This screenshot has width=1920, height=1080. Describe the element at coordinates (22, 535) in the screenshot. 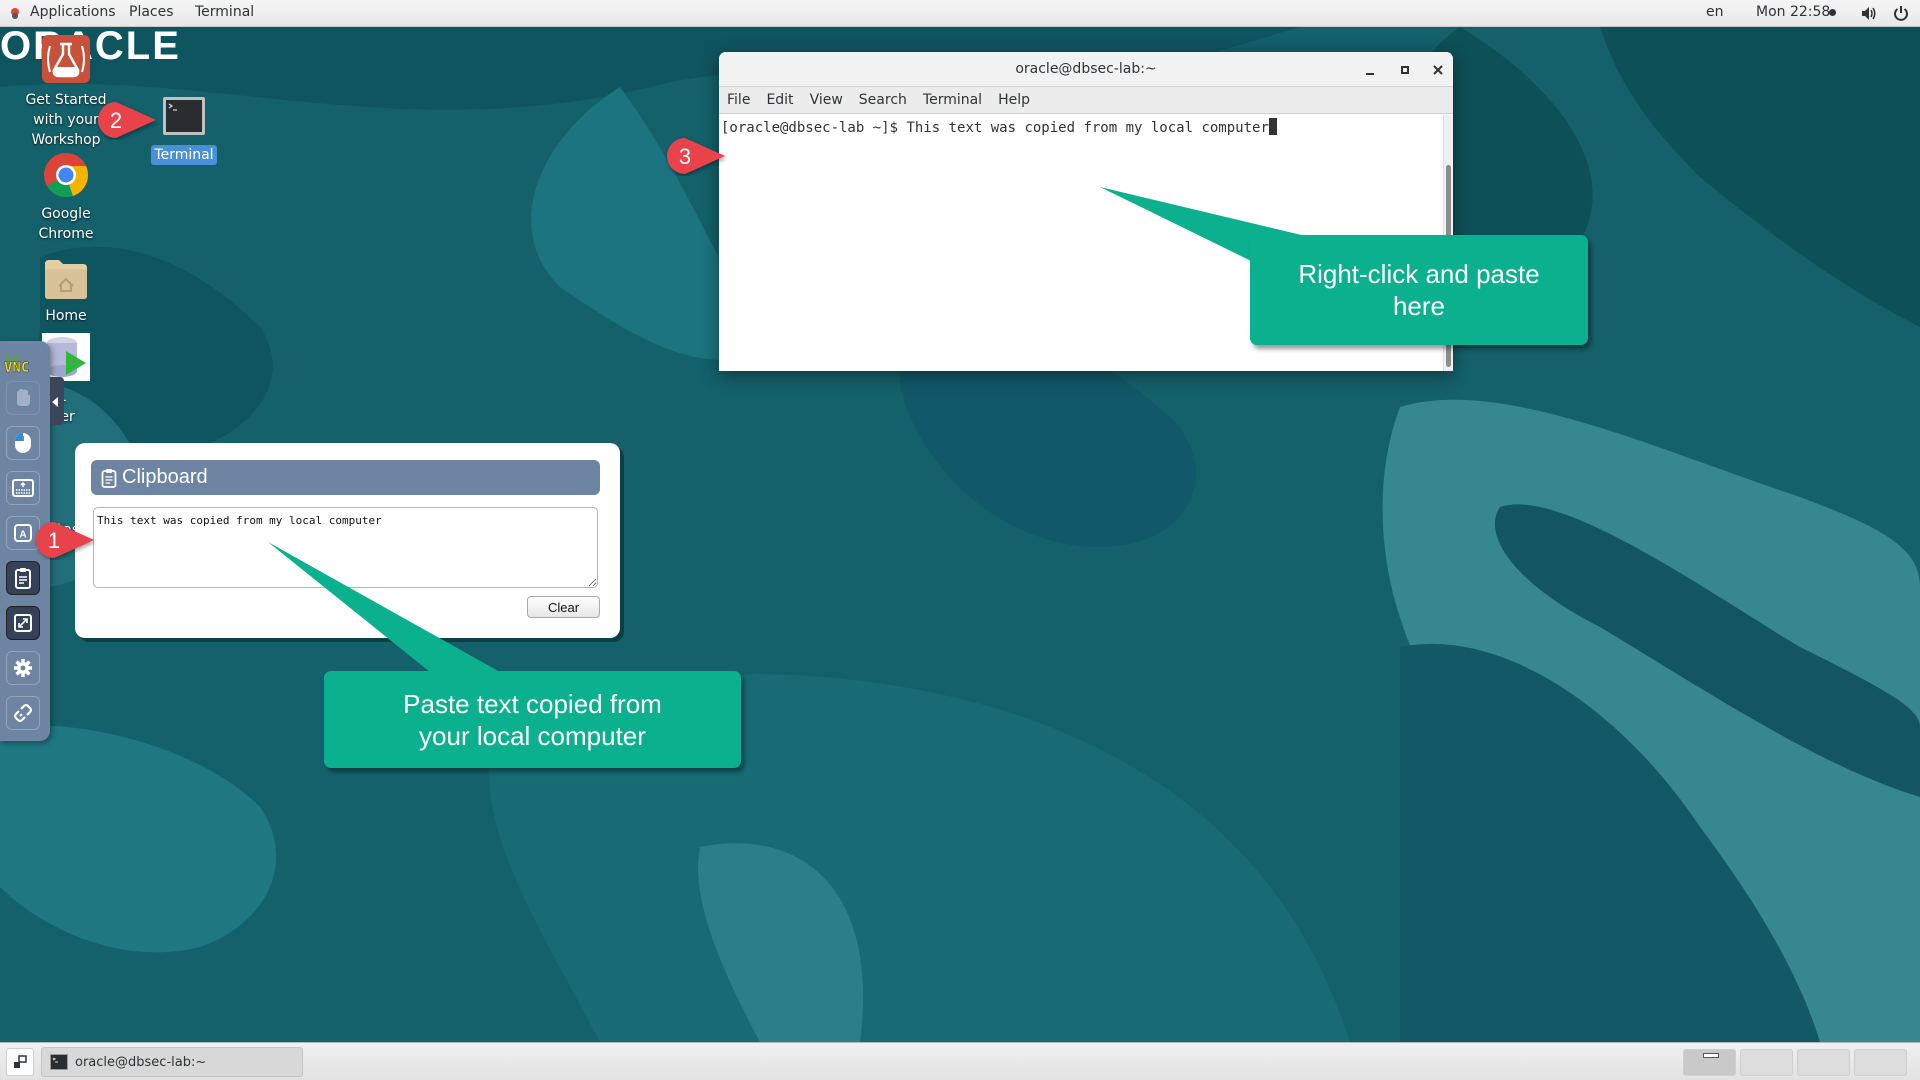

I see `svg-text: A` at that location.